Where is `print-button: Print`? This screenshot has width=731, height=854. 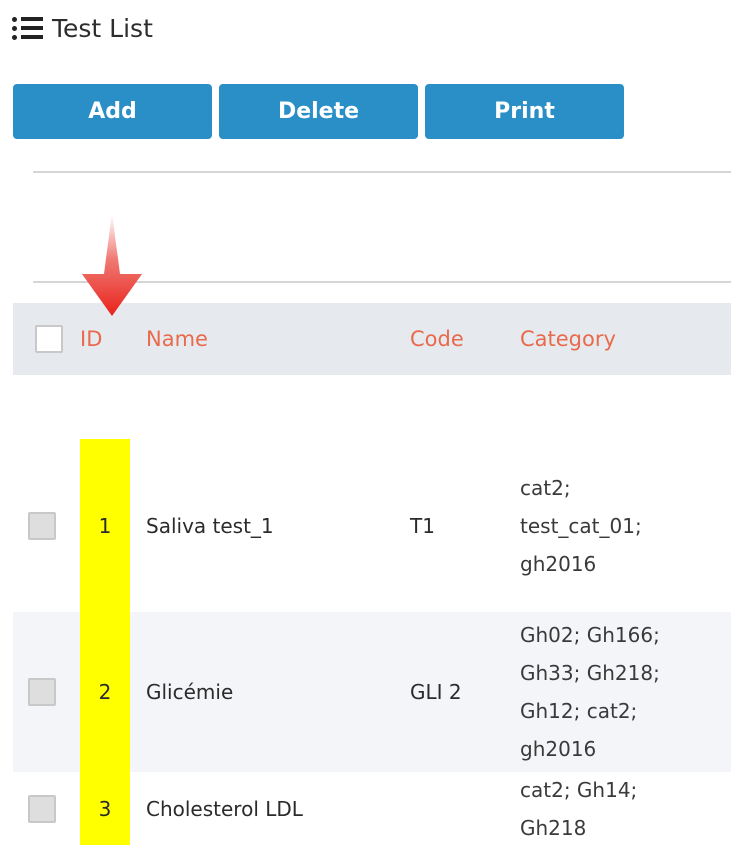 print-button: Print is located at coordinates (524, 111).